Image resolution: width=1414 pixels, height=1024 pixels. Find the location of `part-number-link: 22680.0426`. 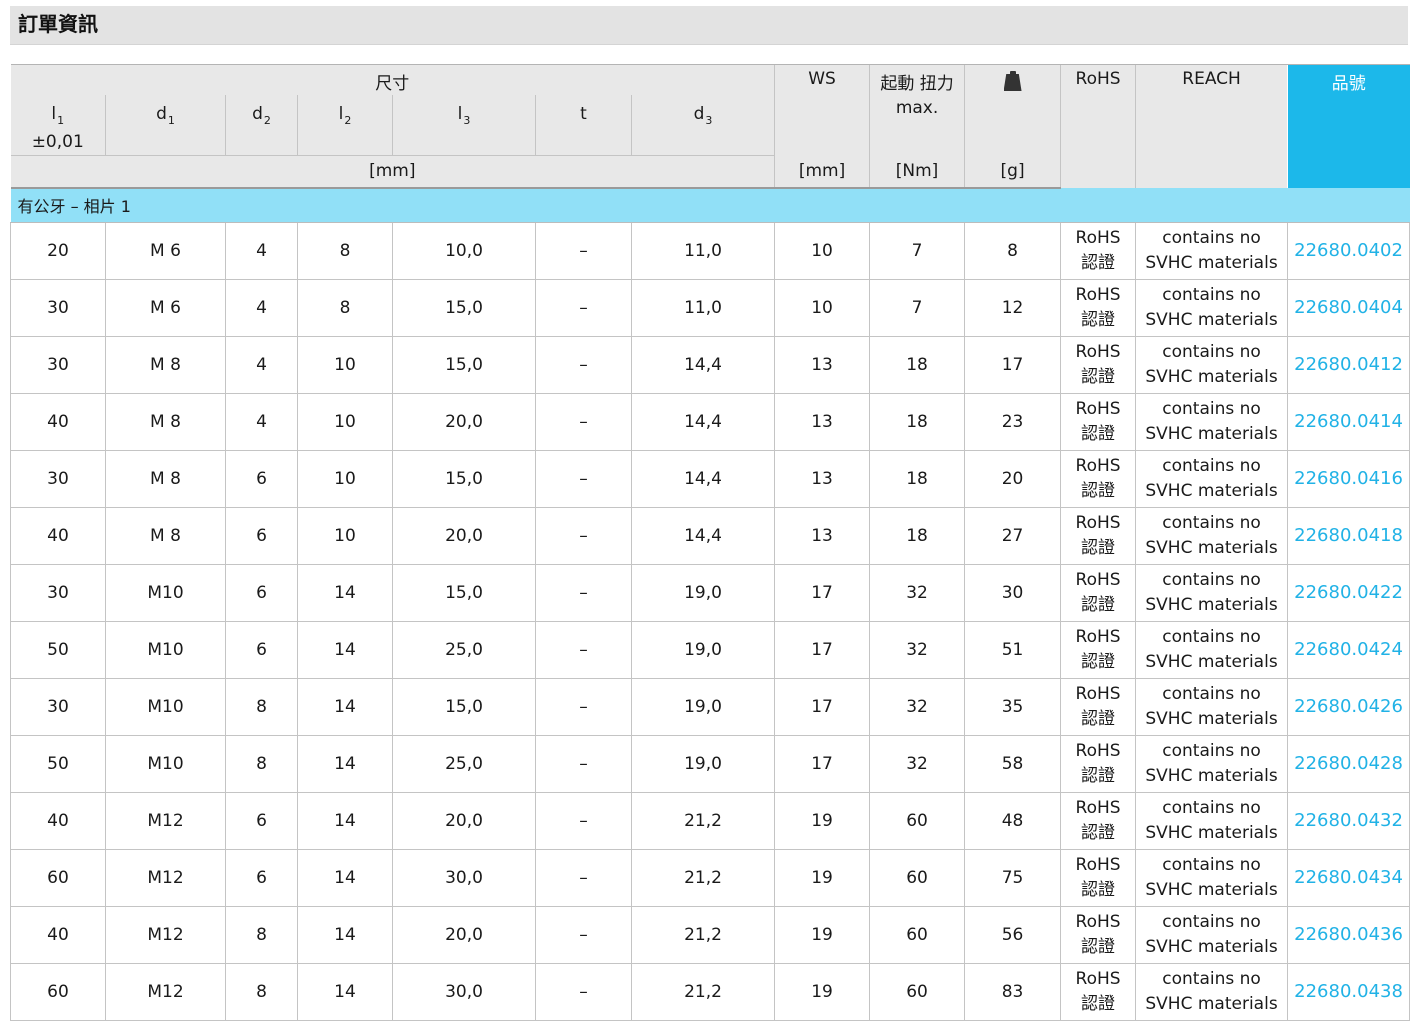

part-number-link: 22680.0426 is located at coordinates (1349, 707).